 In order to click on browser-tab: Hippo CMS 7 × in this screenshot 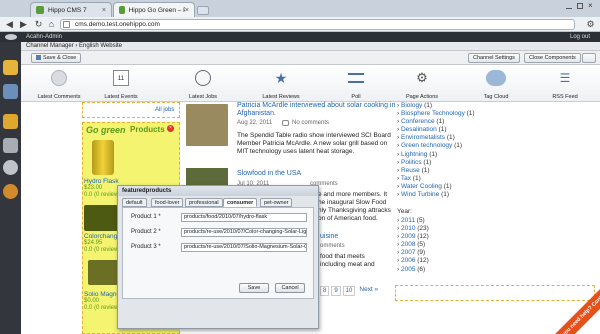, I will do `click(71, 9)`.